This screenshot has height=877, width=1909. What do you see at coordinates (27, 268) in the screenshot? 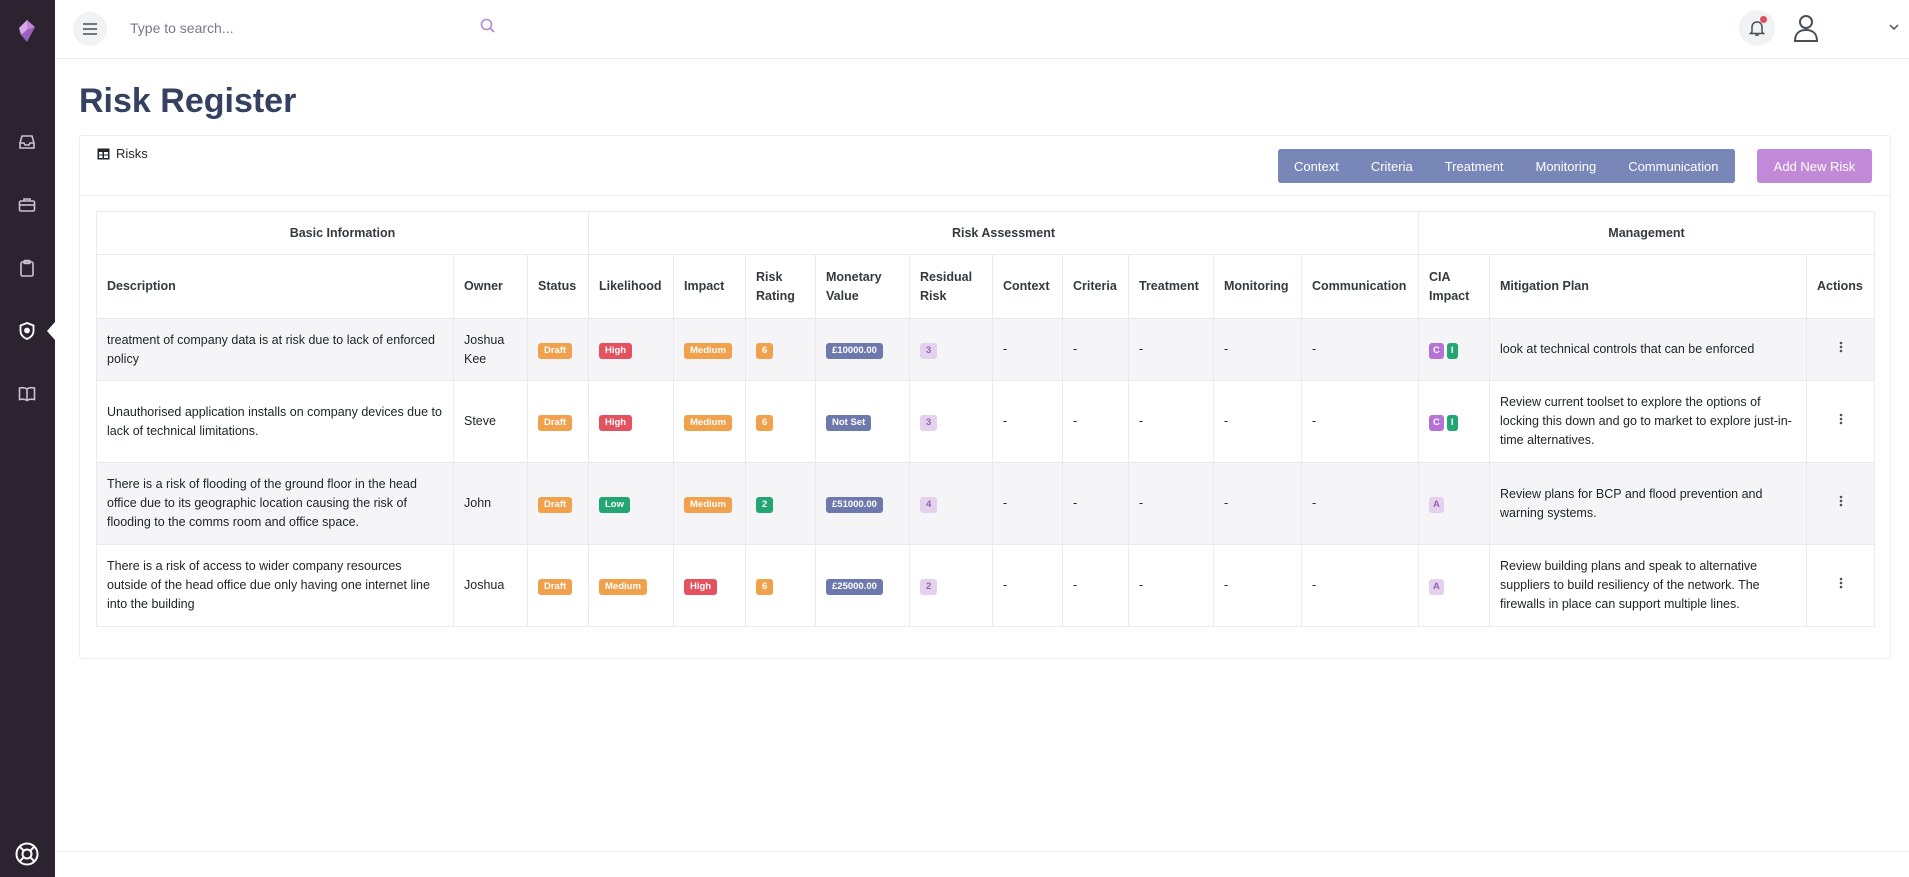
I see `clipboard-icon` at bounding box center [27, 268].